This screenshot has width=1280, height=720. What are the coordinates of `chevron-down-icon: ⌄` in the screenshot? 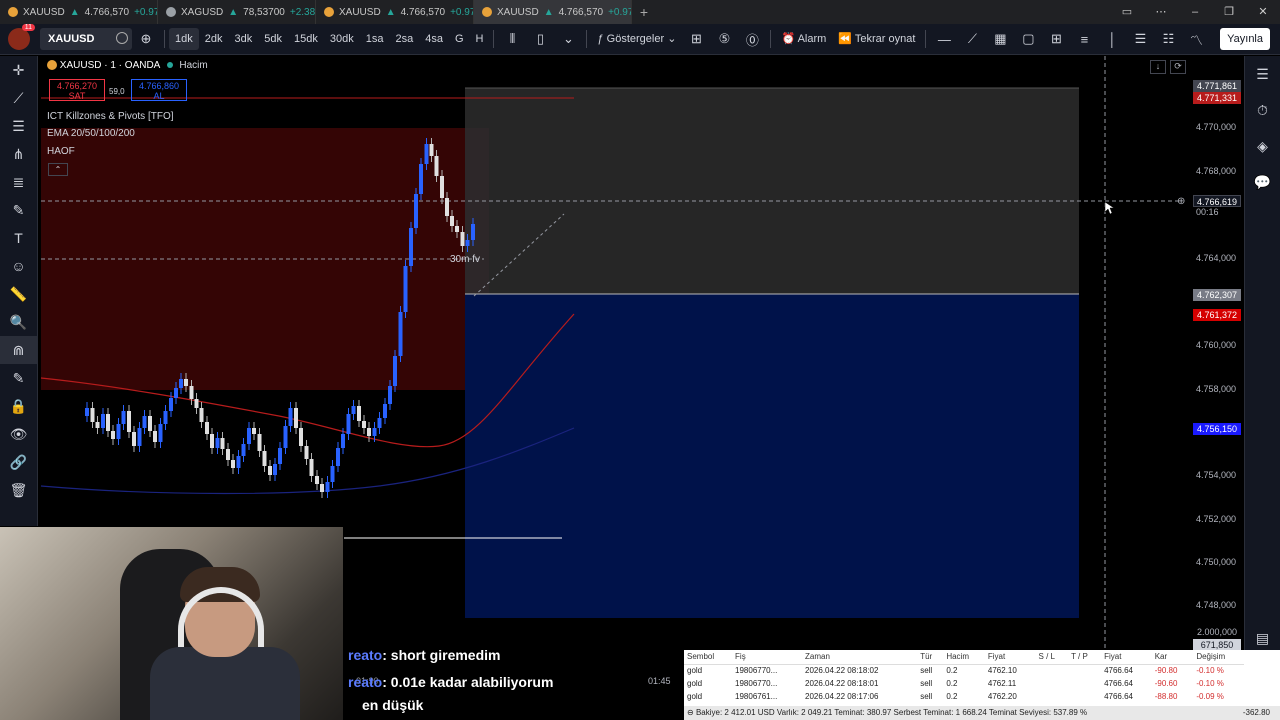 It's located at (568, 39).